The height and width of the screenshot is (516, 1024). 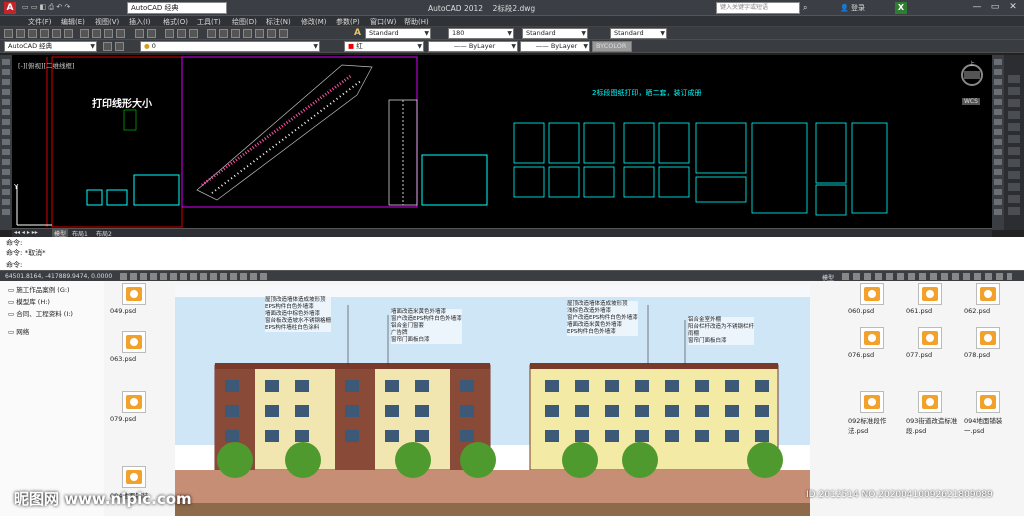 What do you see at coordinates (50, 46) in the screenshot?
I see `workspace-combo: AutoCAD 经典 ▼` at bounding box center [50, 46].